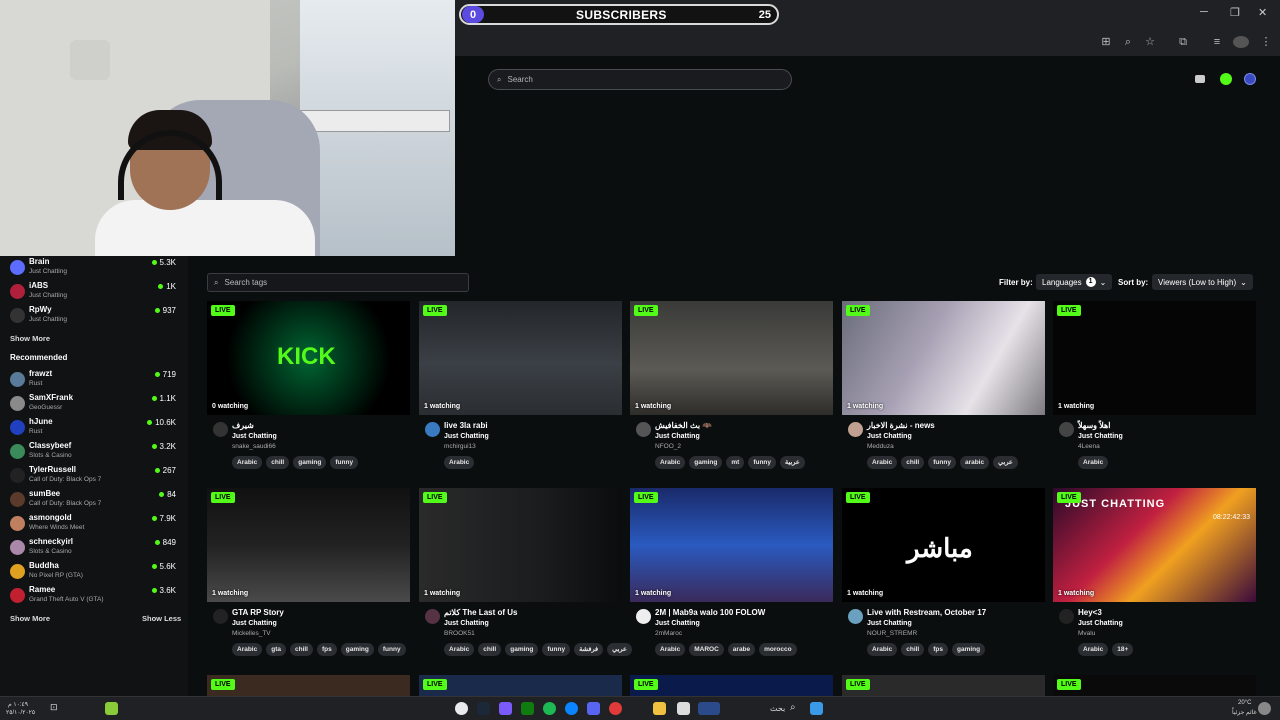 The image size is (1280, 720). I want to click on stream-title: Hey<3, so click(1090, 612).